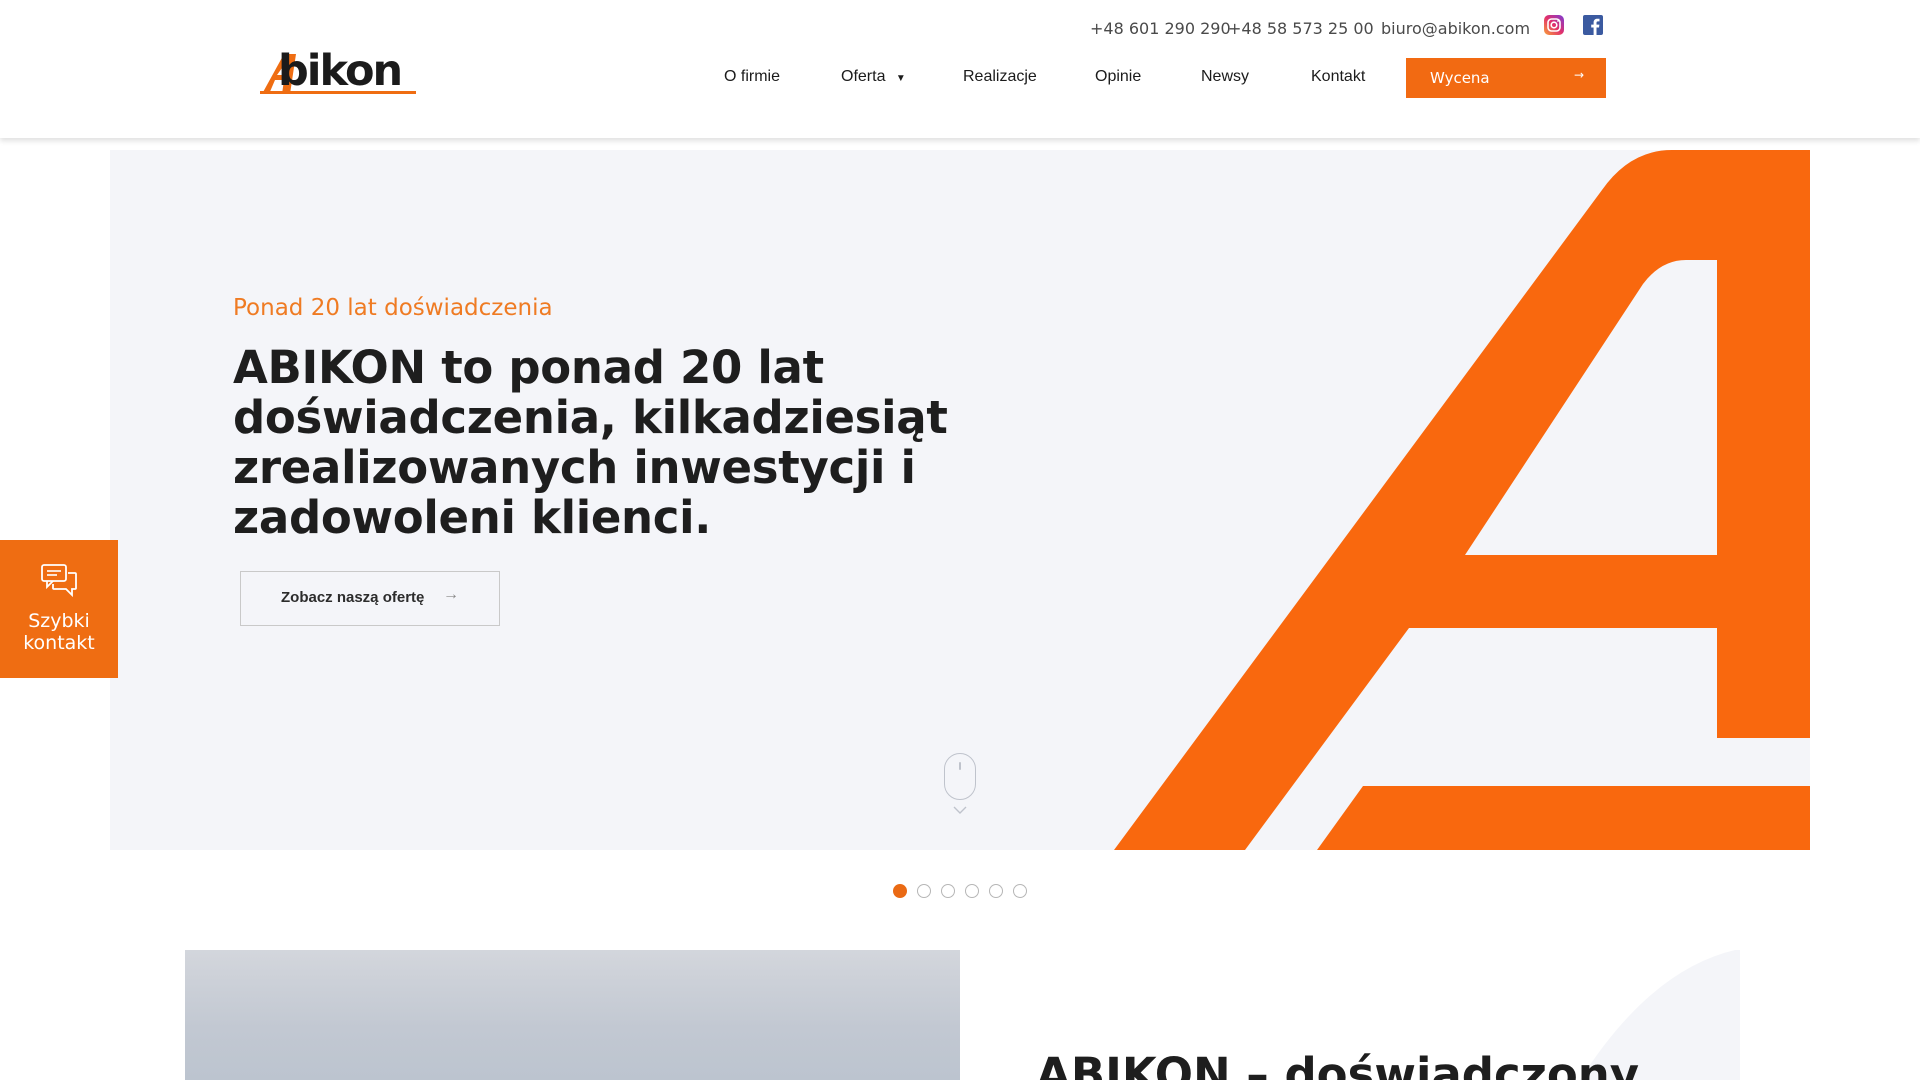 The height and width of the screenshot is (1080, 1920). I want to click on nav-newsy: Newsy, so click(1225, 77).